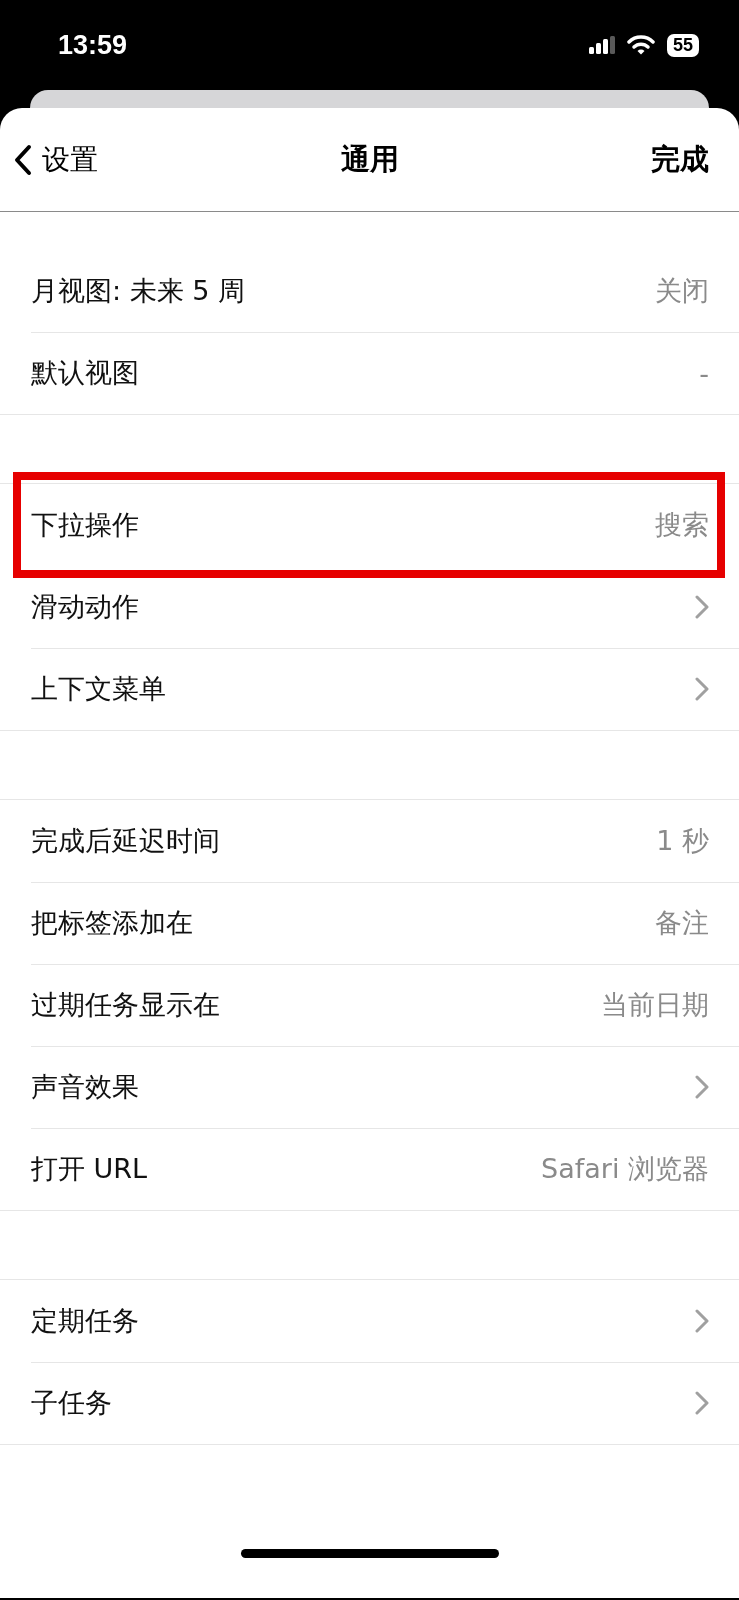  I want to click on row-value: 关闭, so click(682, 291).